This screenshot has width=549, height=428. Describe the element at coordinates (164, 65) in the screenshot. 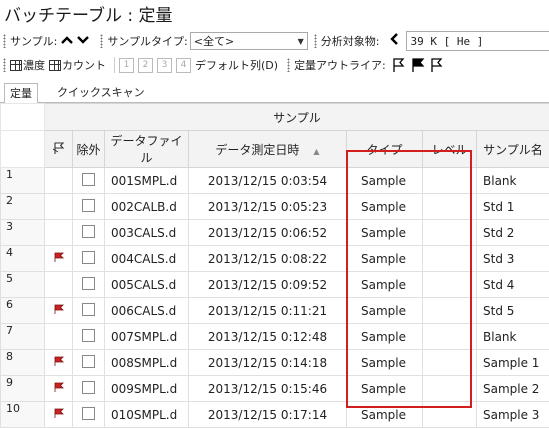

I see `column-set-3-button: 3` at that location.